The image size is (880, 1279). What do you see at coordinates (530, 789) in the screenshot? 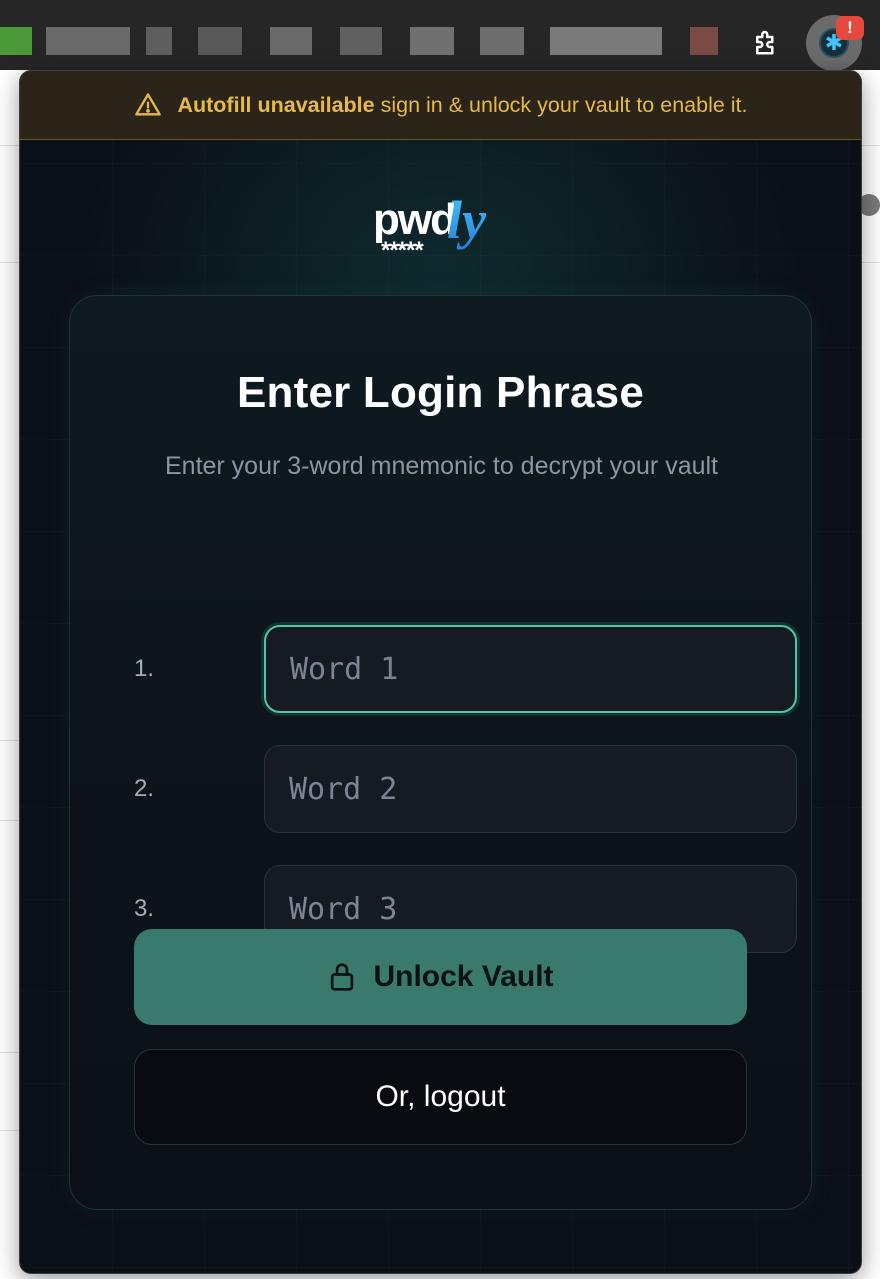
I see `word-2-input` at bounding box center [530, 789].